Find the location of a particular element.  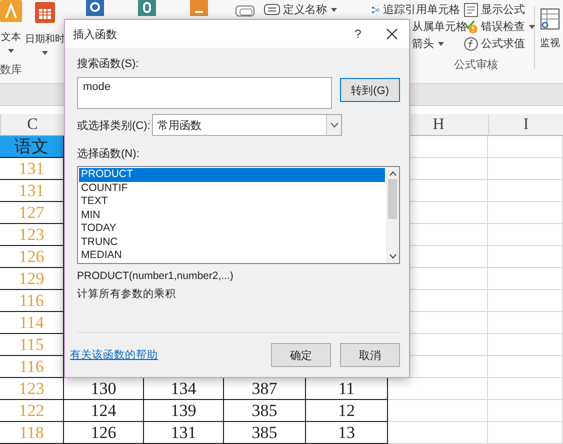

name-manager-icon is located at coordinates (245, 11).